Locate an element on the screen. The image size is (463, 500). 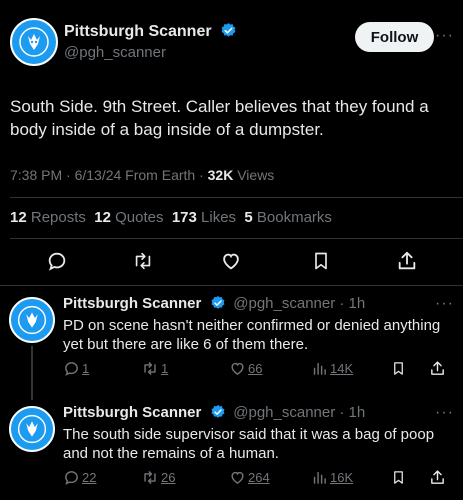
reposts-stat: 12 Reposts is located at coordinates (48, 217).